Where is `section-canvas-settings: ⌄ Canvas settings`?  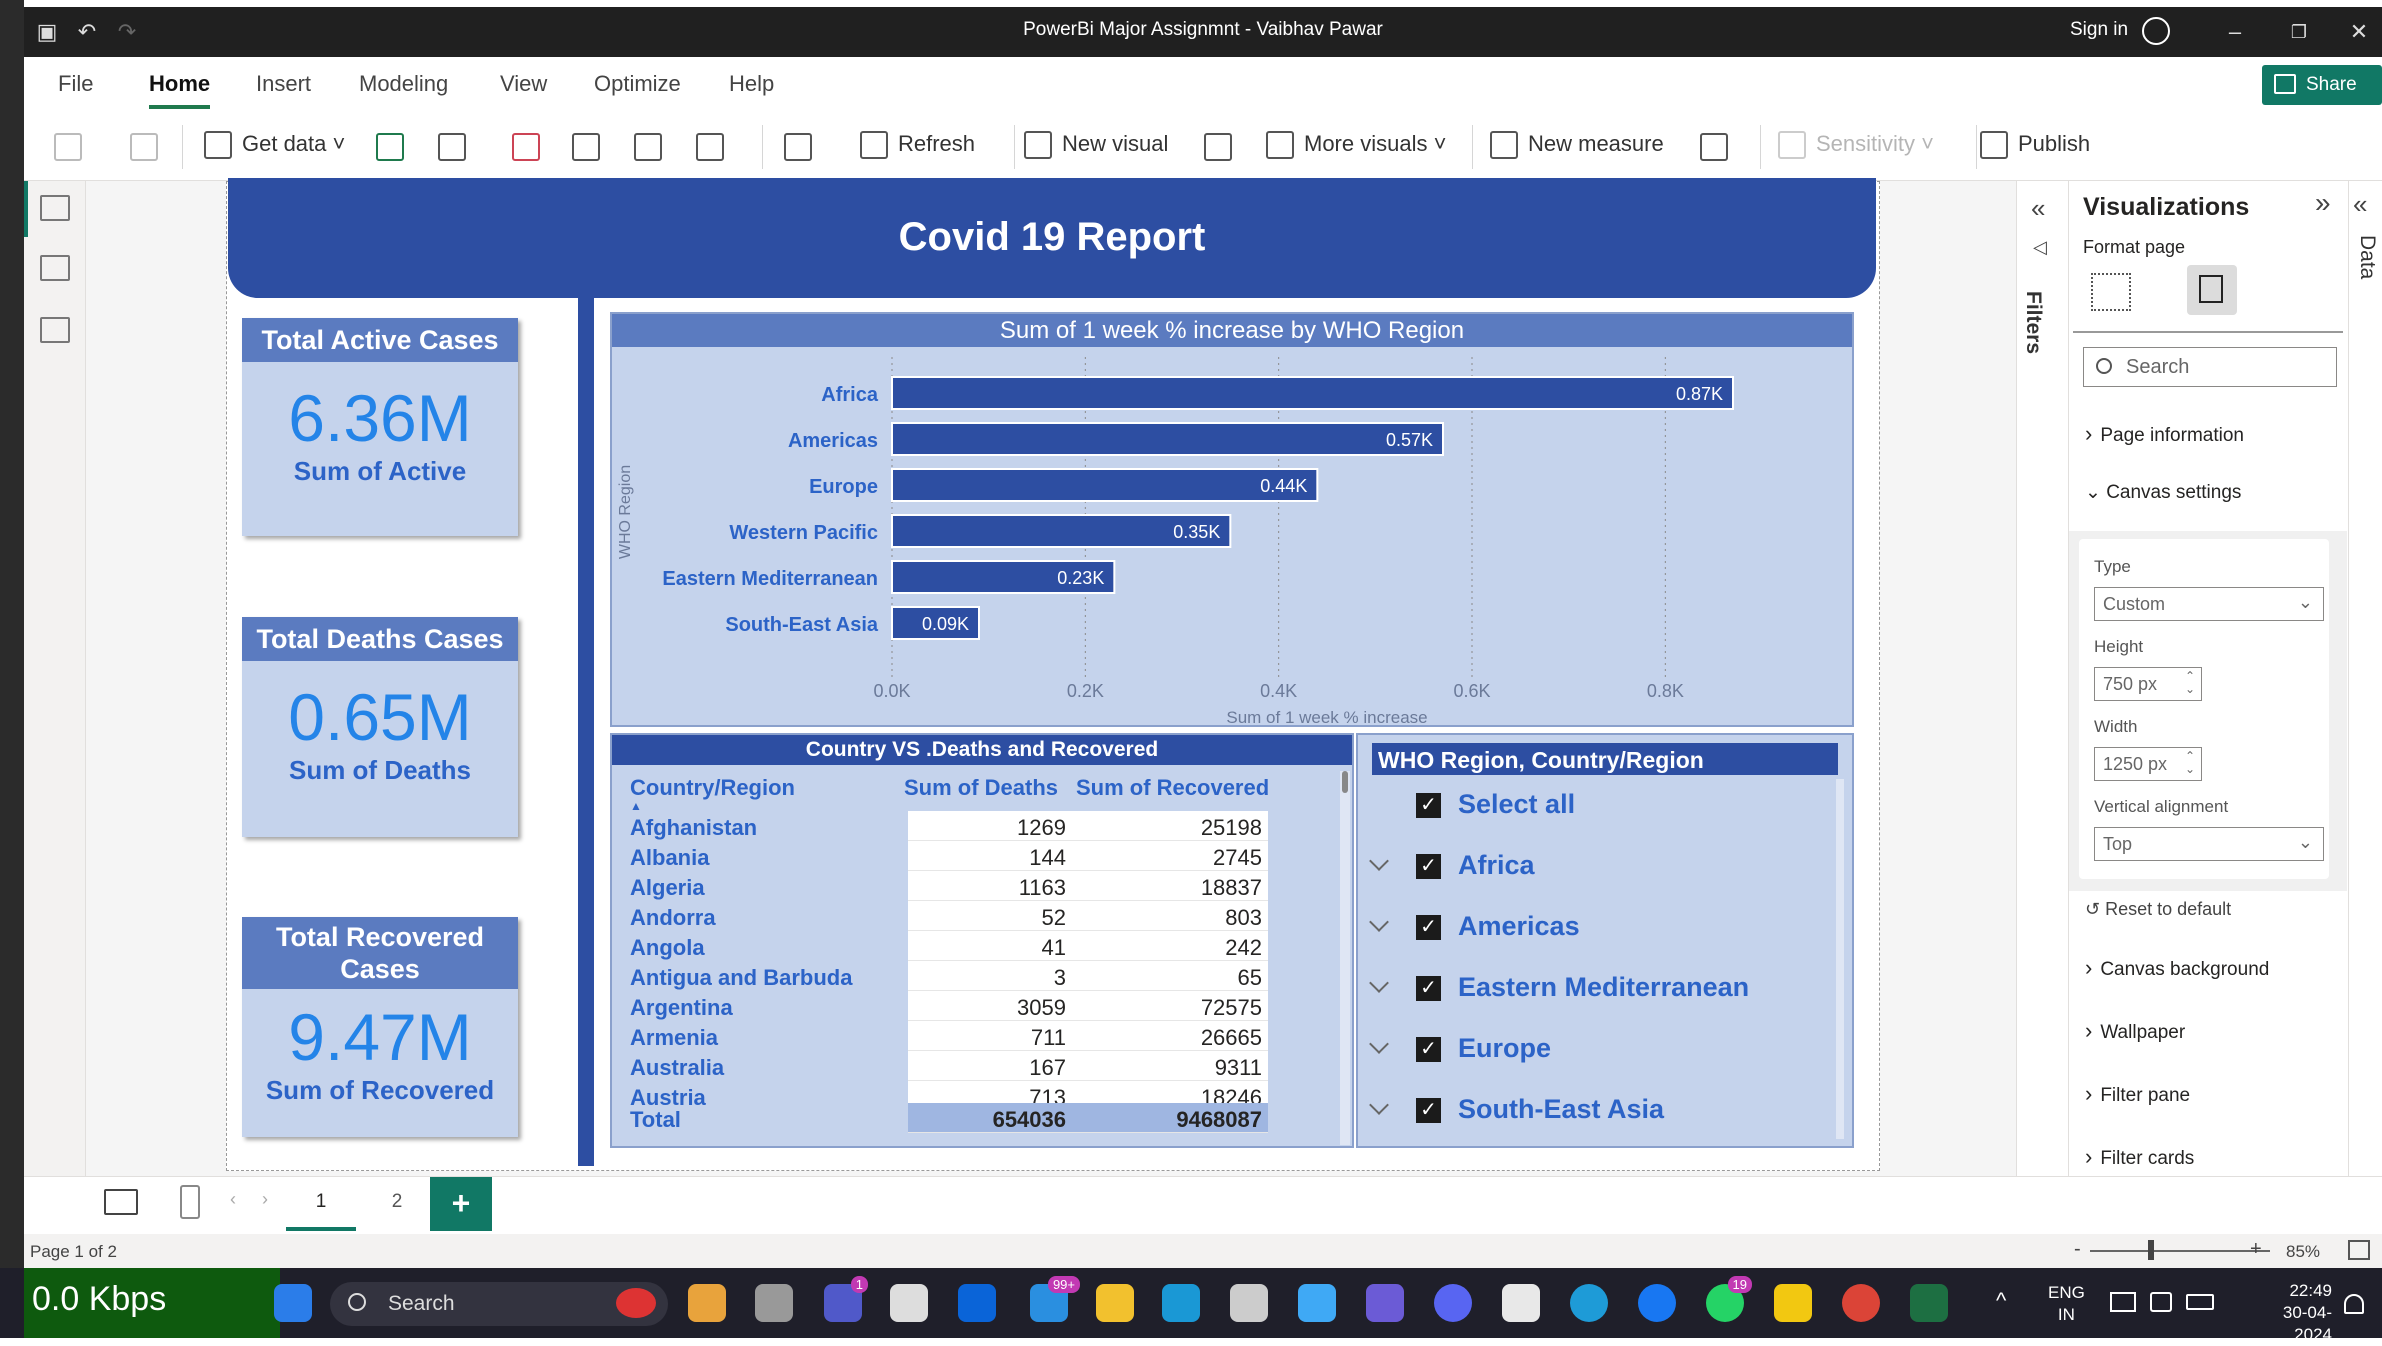
section-canvas-settings: ⌄ Canvas settings is located at coordinates (2163, 492).